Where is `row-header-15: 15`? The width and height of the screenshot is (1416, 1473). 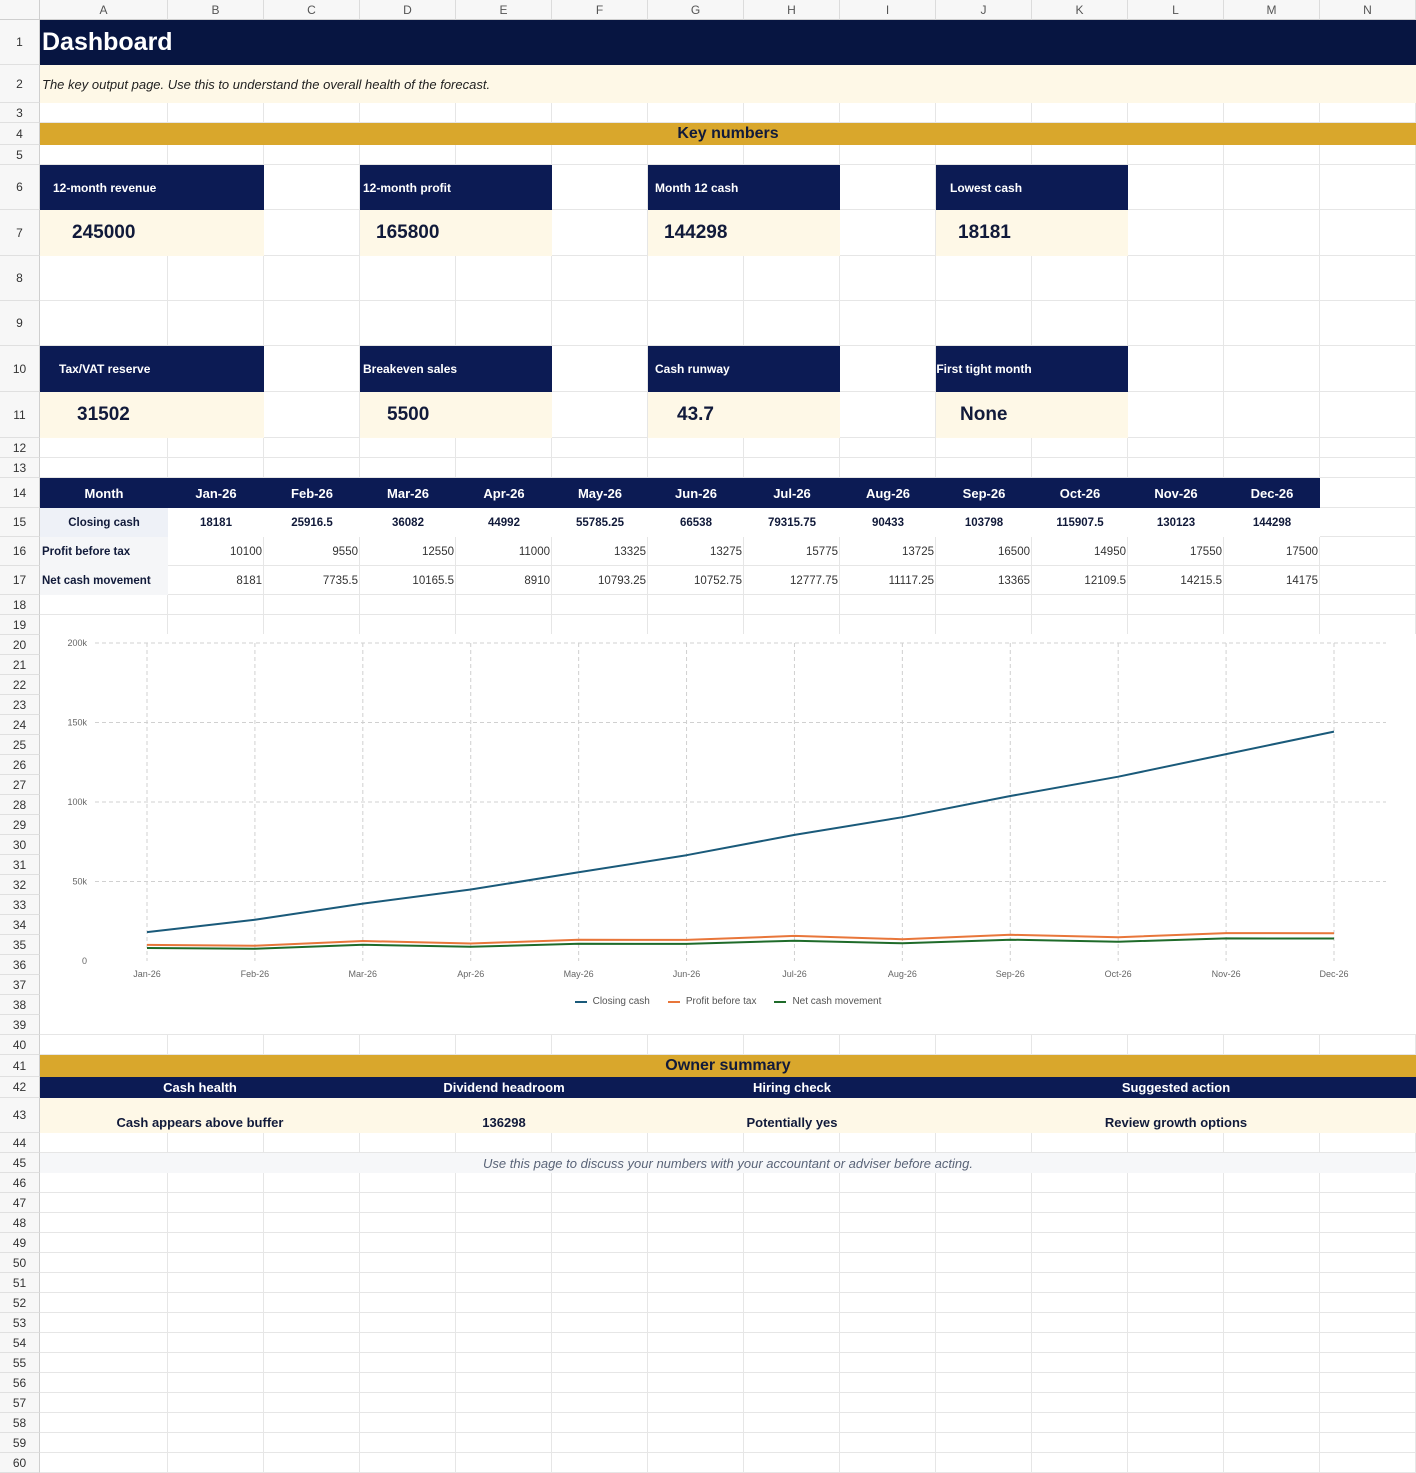
row-header-15: 15 is located at coordinates (20, 522).